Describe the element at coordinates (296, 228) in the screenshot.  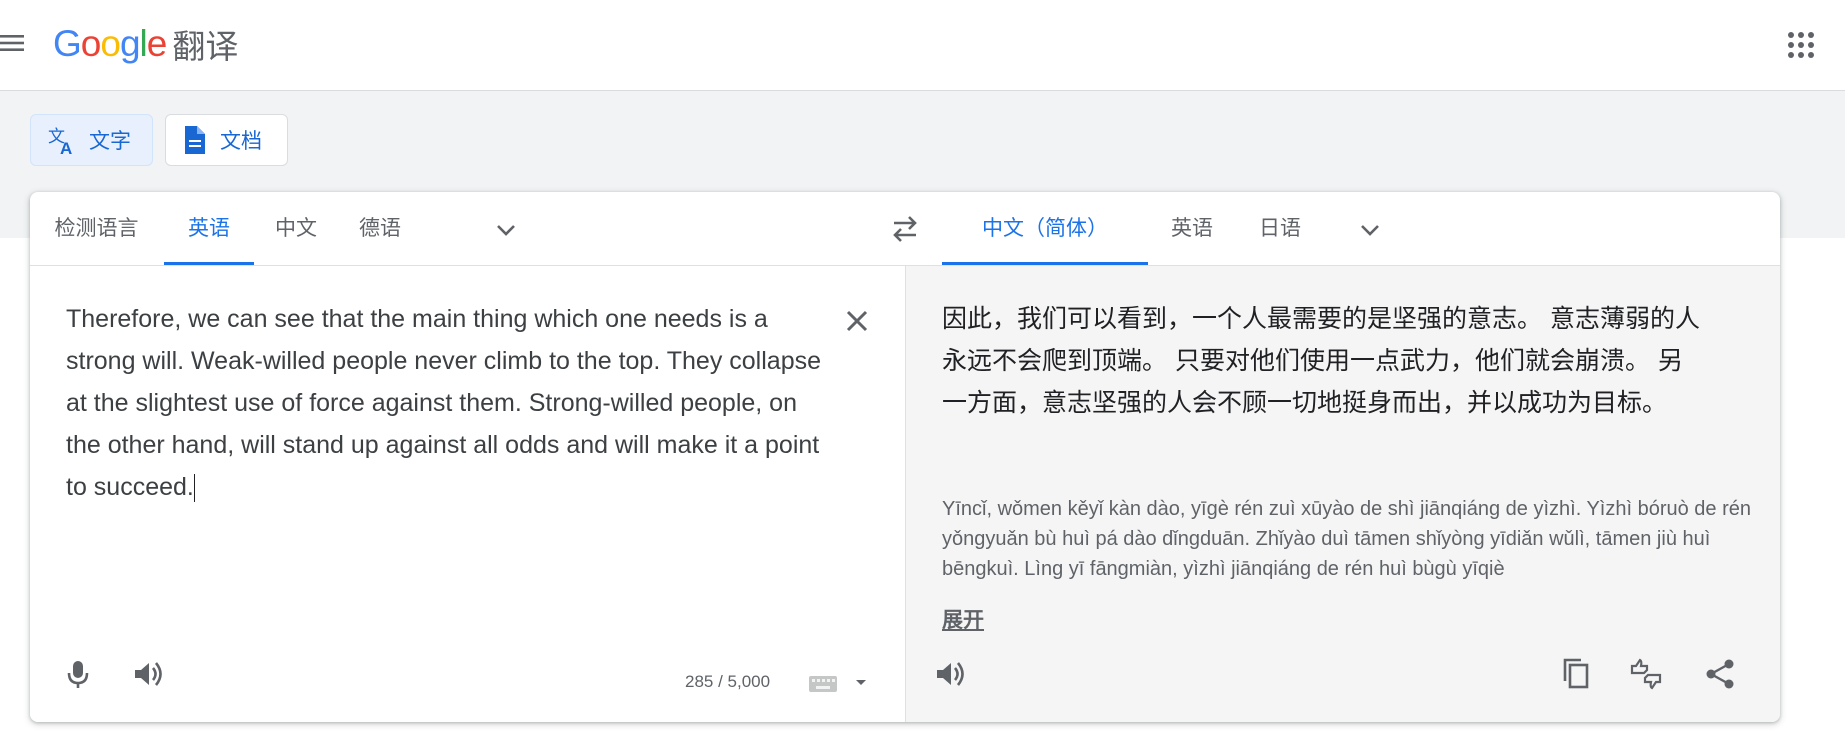
I see `tab-source-chinese: 中文` at that location.